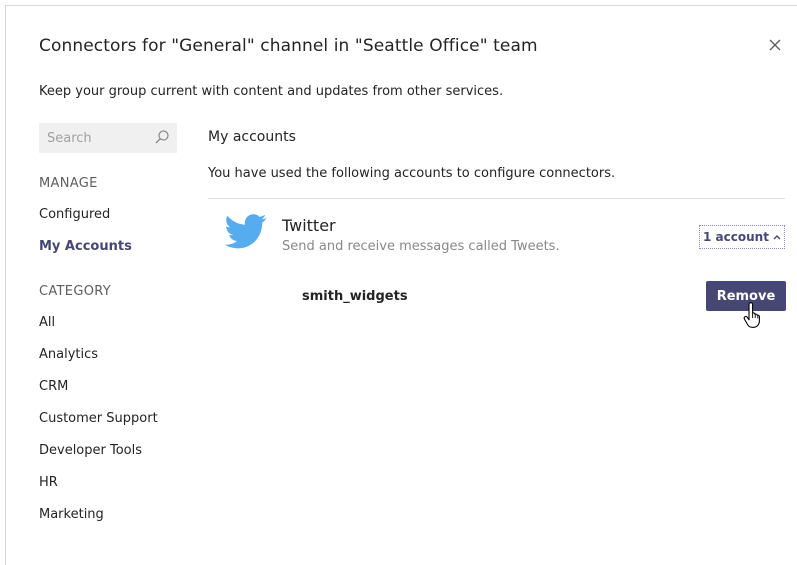  I want to click on sidebar-item-customer-support: Customer Support, so click(98, 418).